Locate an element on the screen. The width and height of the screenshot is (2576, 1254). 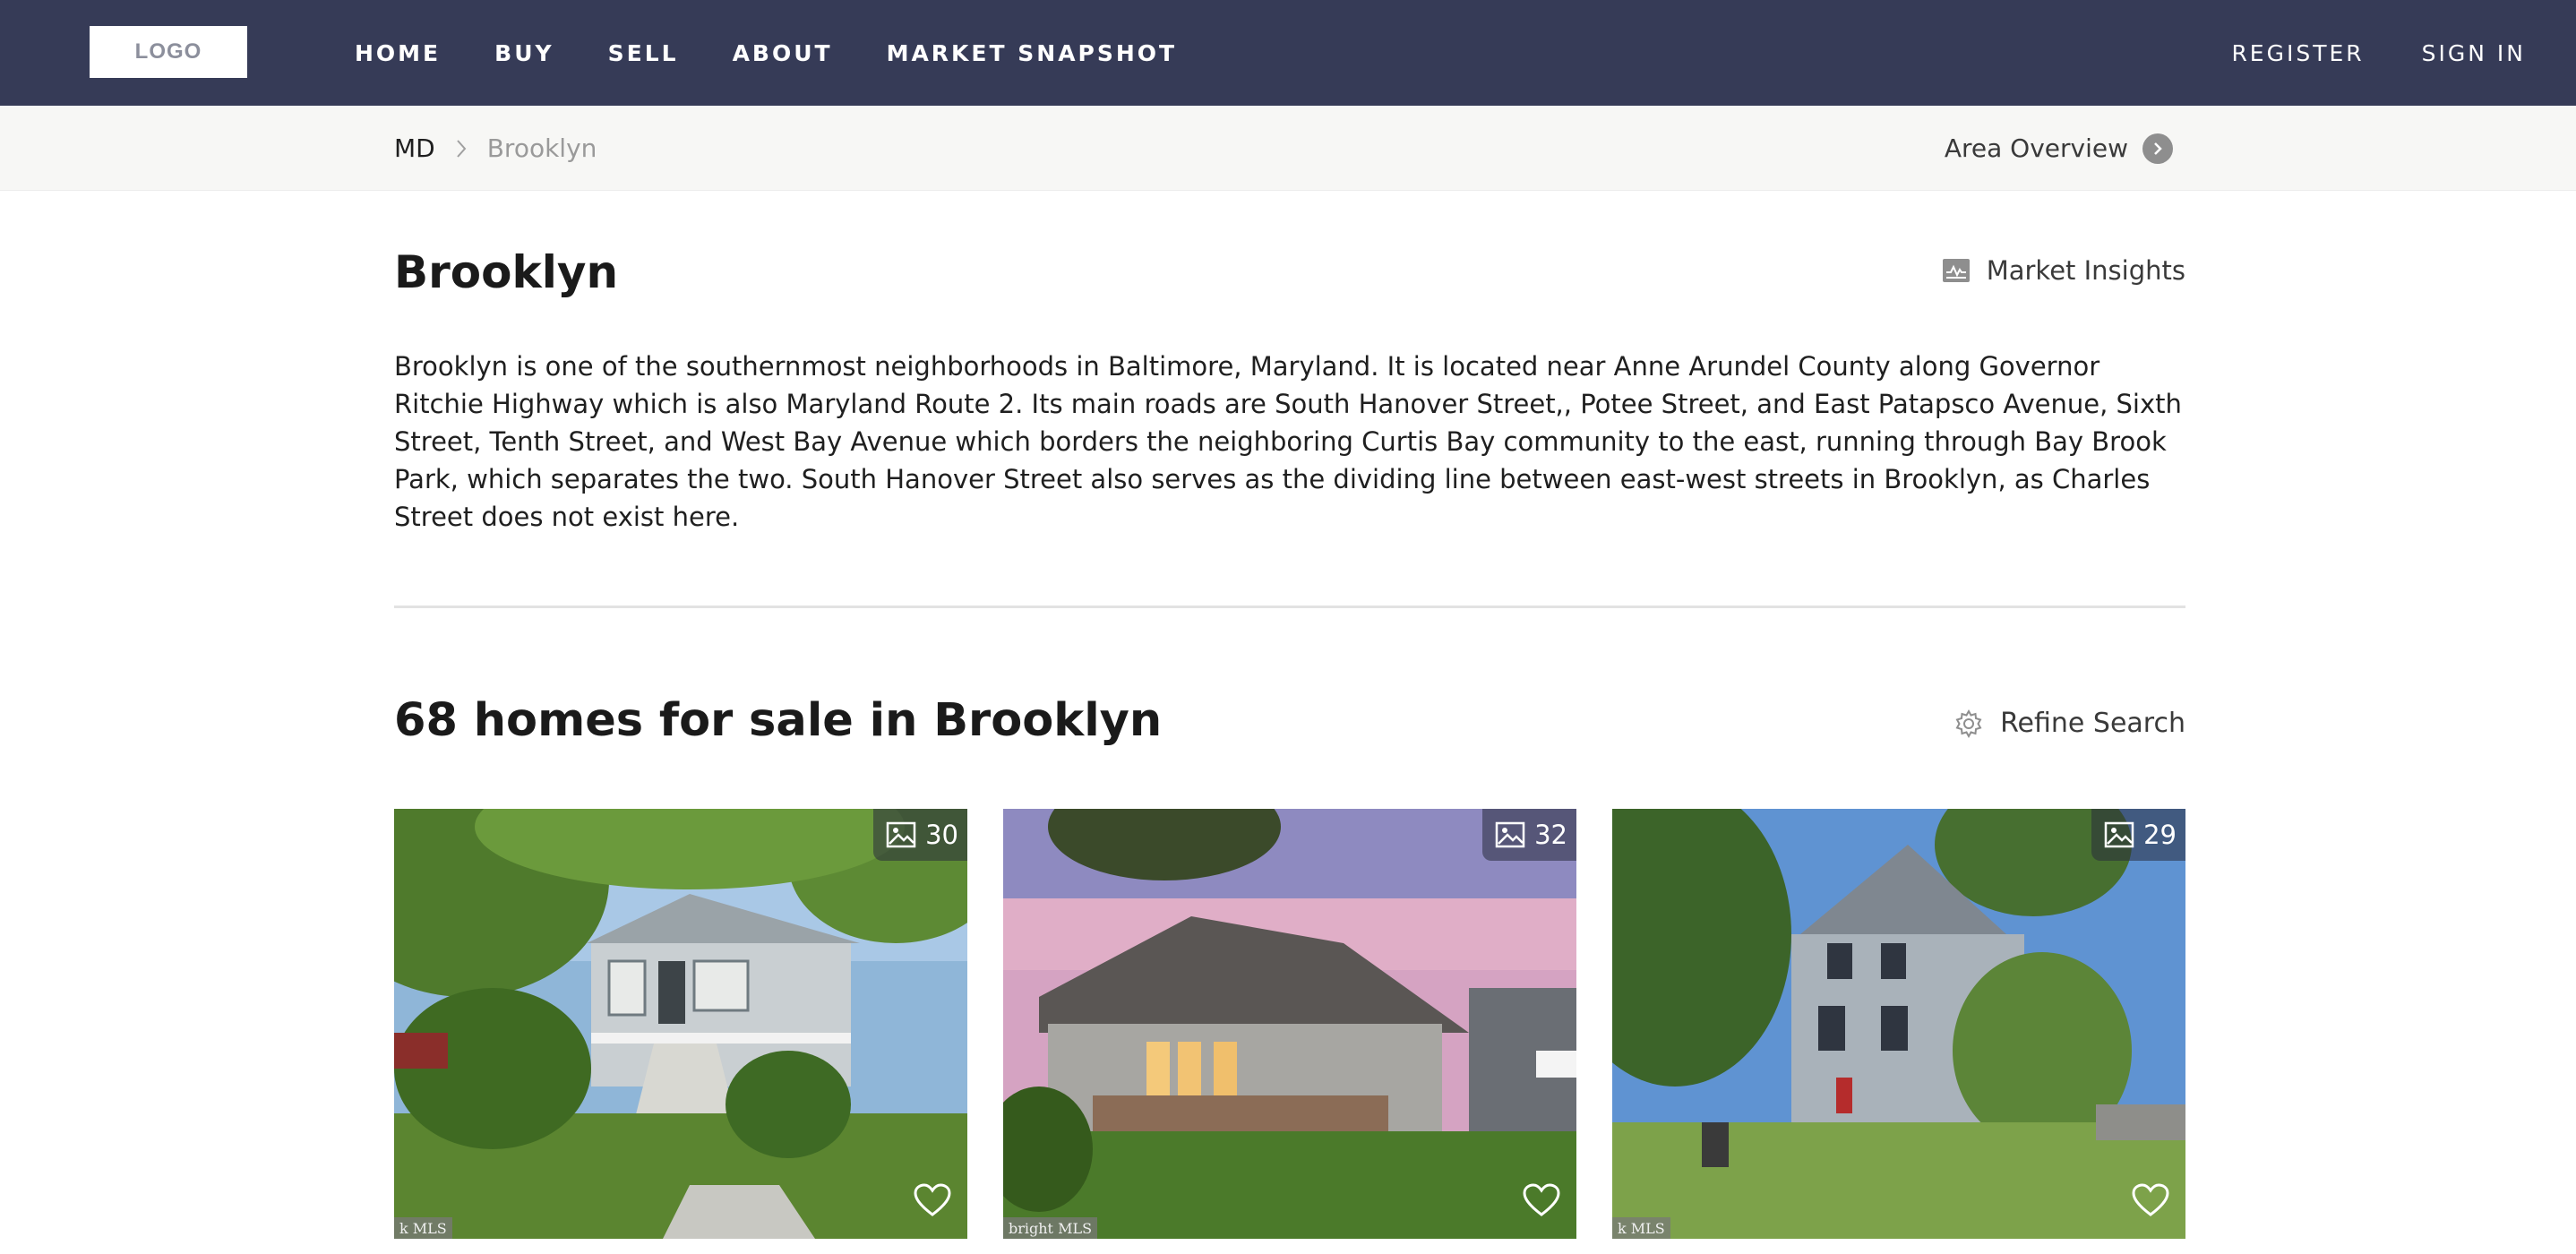
nav-buy-link: BUY is located at coordinates (524, 53).